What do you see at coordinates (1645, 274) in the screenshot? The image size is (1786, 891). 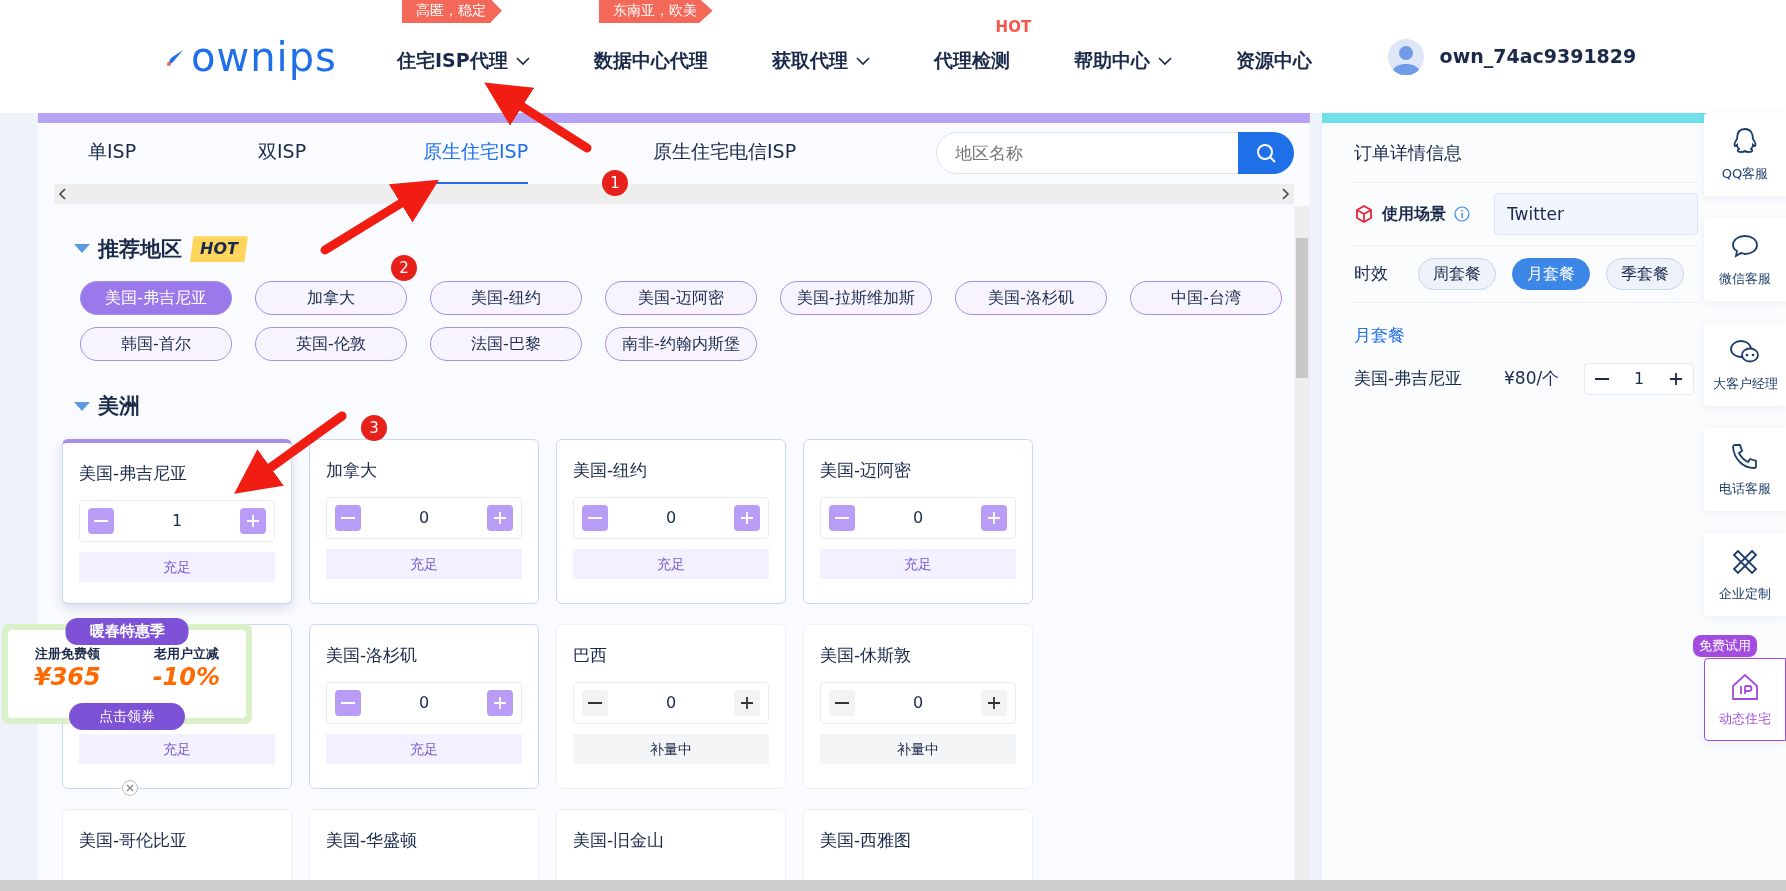 I see `plan-option: 季套餐` at bounding box center [1645, 274].